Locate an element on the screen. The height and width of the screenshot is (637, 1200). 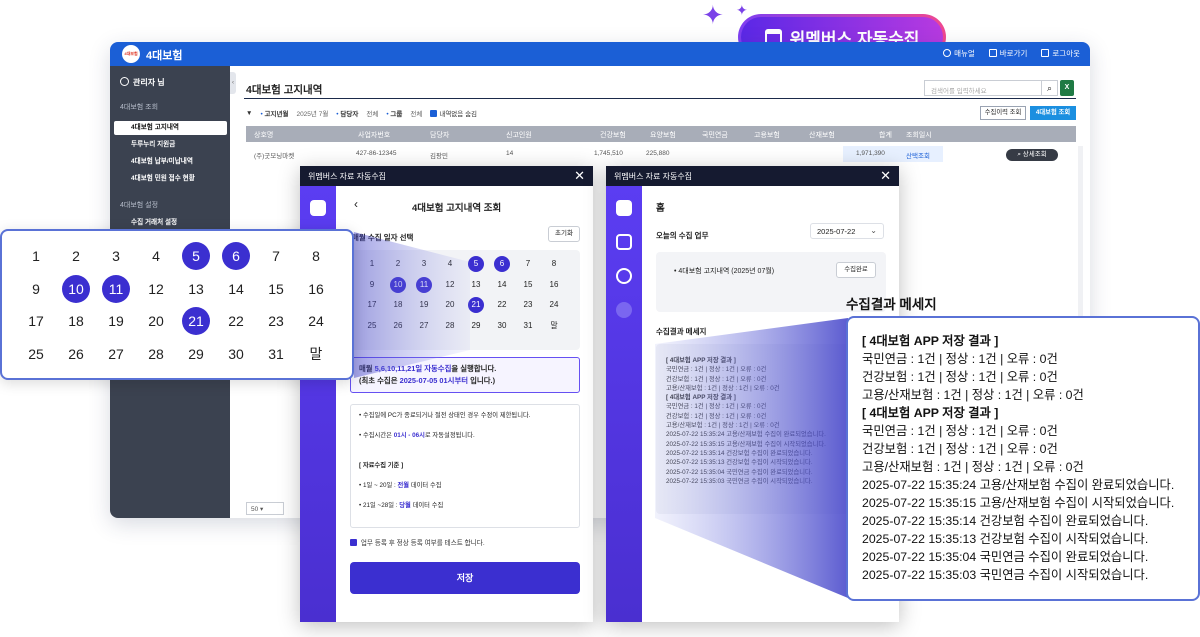
excel-icon: X is located at coordinates (1067, 88).